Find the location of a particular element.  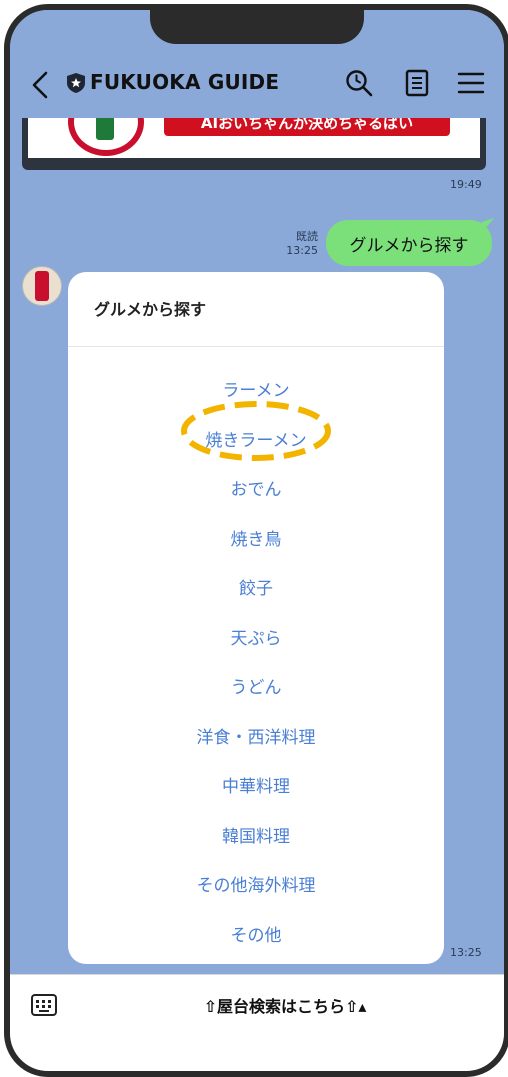

rich-menu-toggle: ⇧屋台検索はこちら⇧▴ is located at coordinates (285, 1005).